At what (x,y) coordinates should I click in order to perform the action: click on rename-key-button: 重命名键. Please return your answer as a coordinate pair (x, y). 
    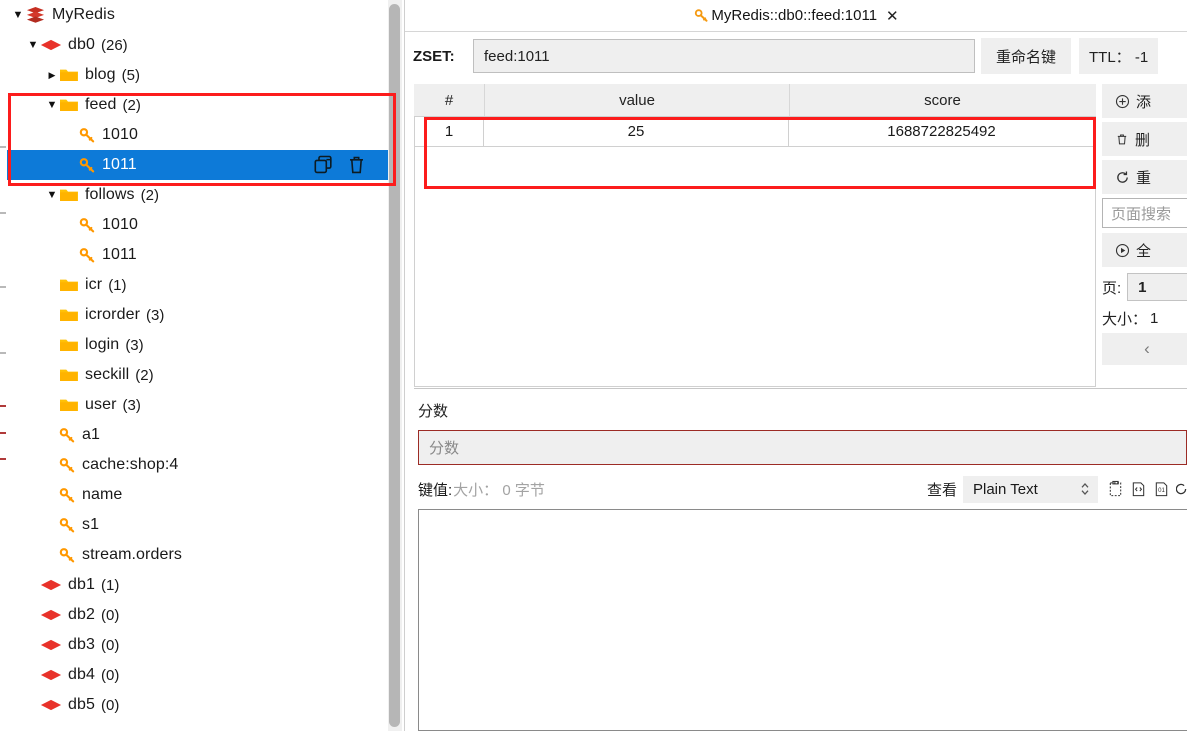
    Looking at the image, I should click on (1026, 56).